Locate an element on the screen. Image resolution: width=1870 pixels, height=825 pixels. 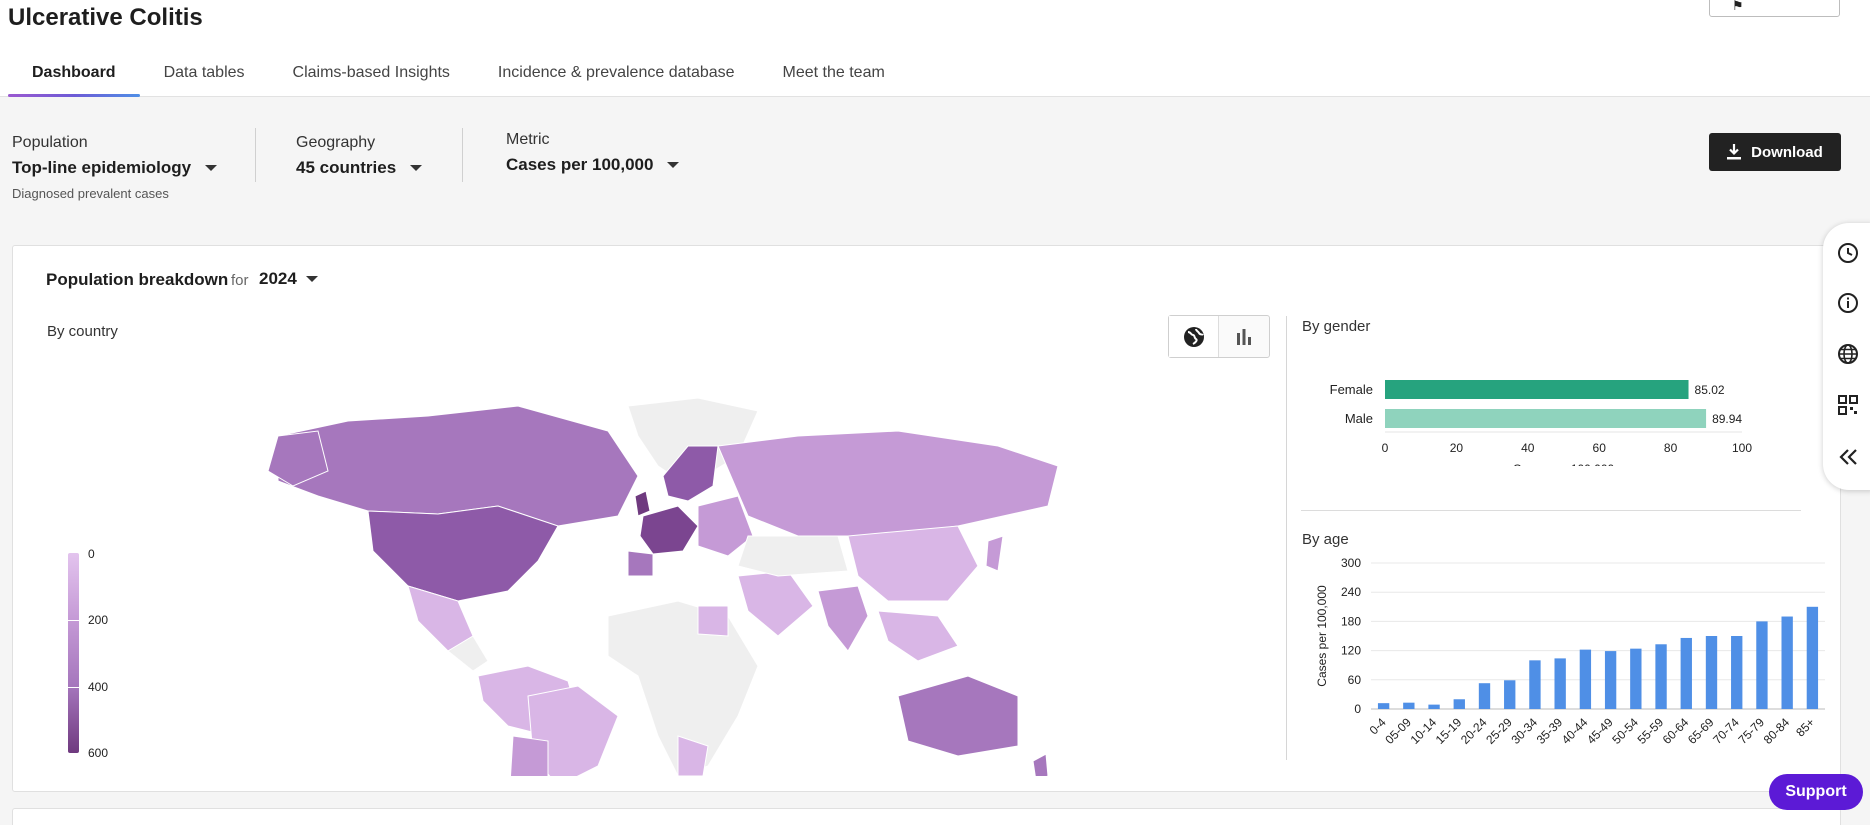
age-y-tick: 240 is located at coordinates (1351, 592).